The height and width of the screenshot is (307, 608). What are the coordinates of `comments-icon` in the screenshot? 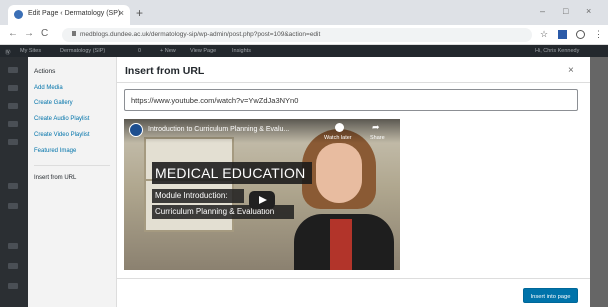 It's located at (13, 142).